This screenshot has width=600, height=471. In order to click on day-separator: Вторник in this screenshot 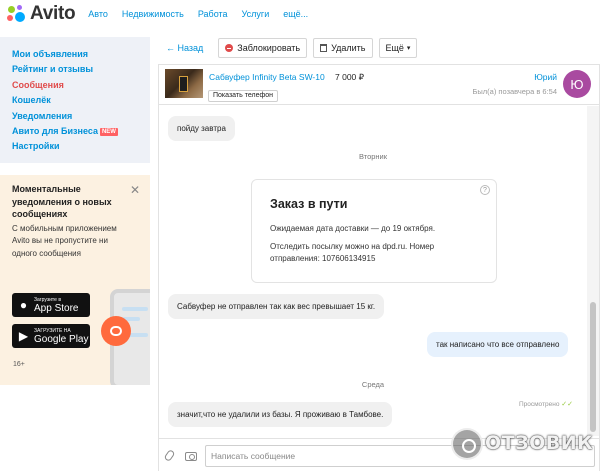, I will do `click(373, 156)`.